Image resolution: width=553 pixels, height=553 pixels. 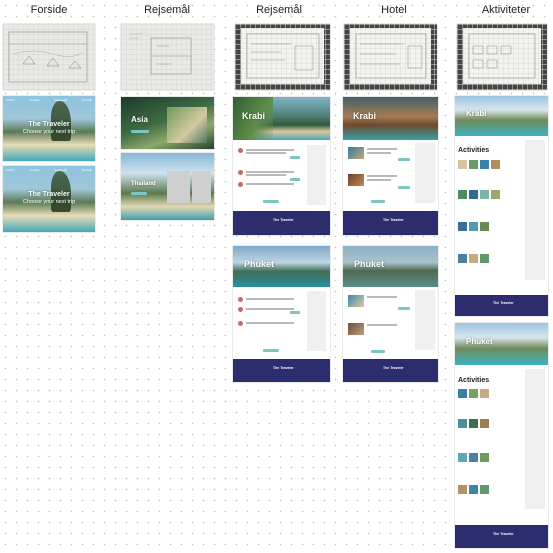 I want to click on krabi-content, so click(x=281, y=175).